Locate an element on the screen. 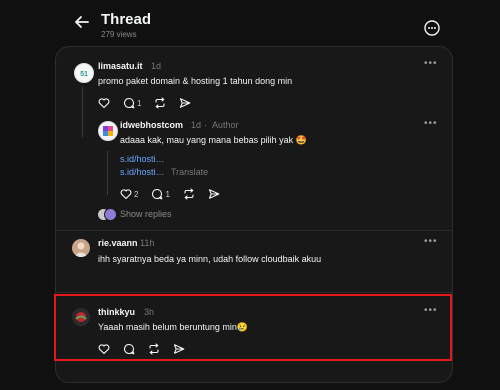 The height and width of the screenshot is (390, 500). thread-line is located at coordinates (107, 173).